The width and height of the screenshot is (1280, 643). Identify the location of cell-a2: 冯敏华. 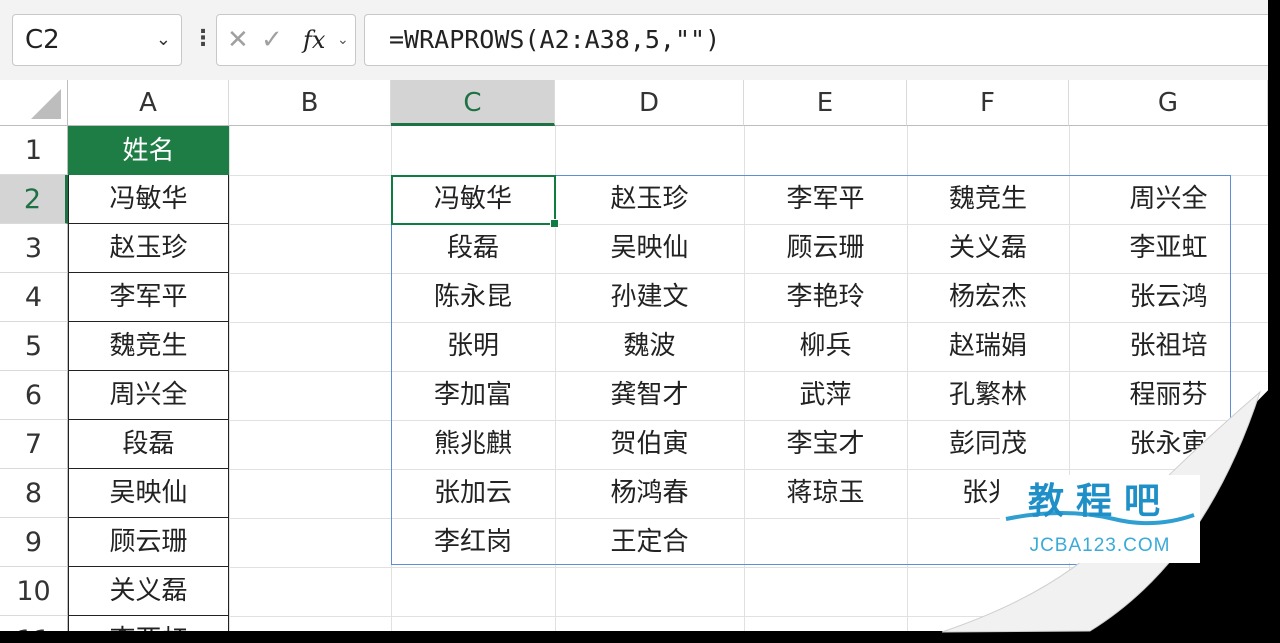
(148, 199).